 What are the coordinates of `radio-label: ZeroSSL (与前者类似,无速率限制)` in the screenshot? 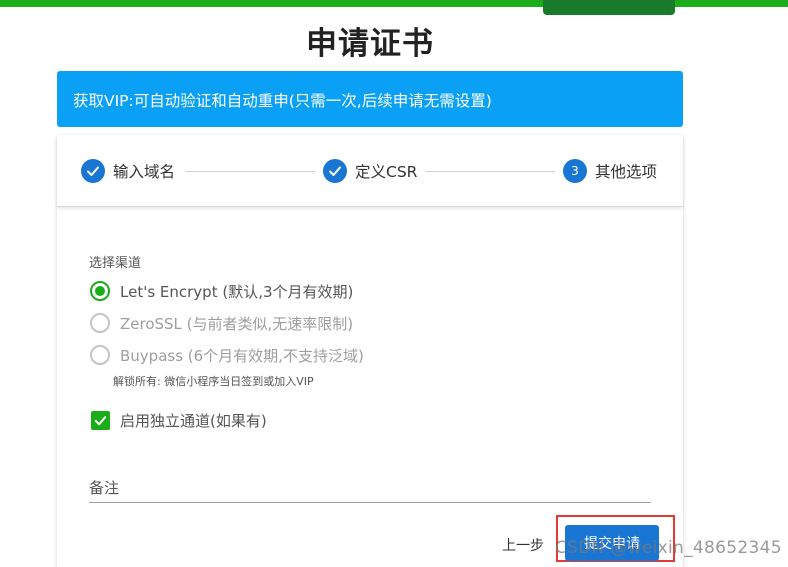 It's located at (237, 323).